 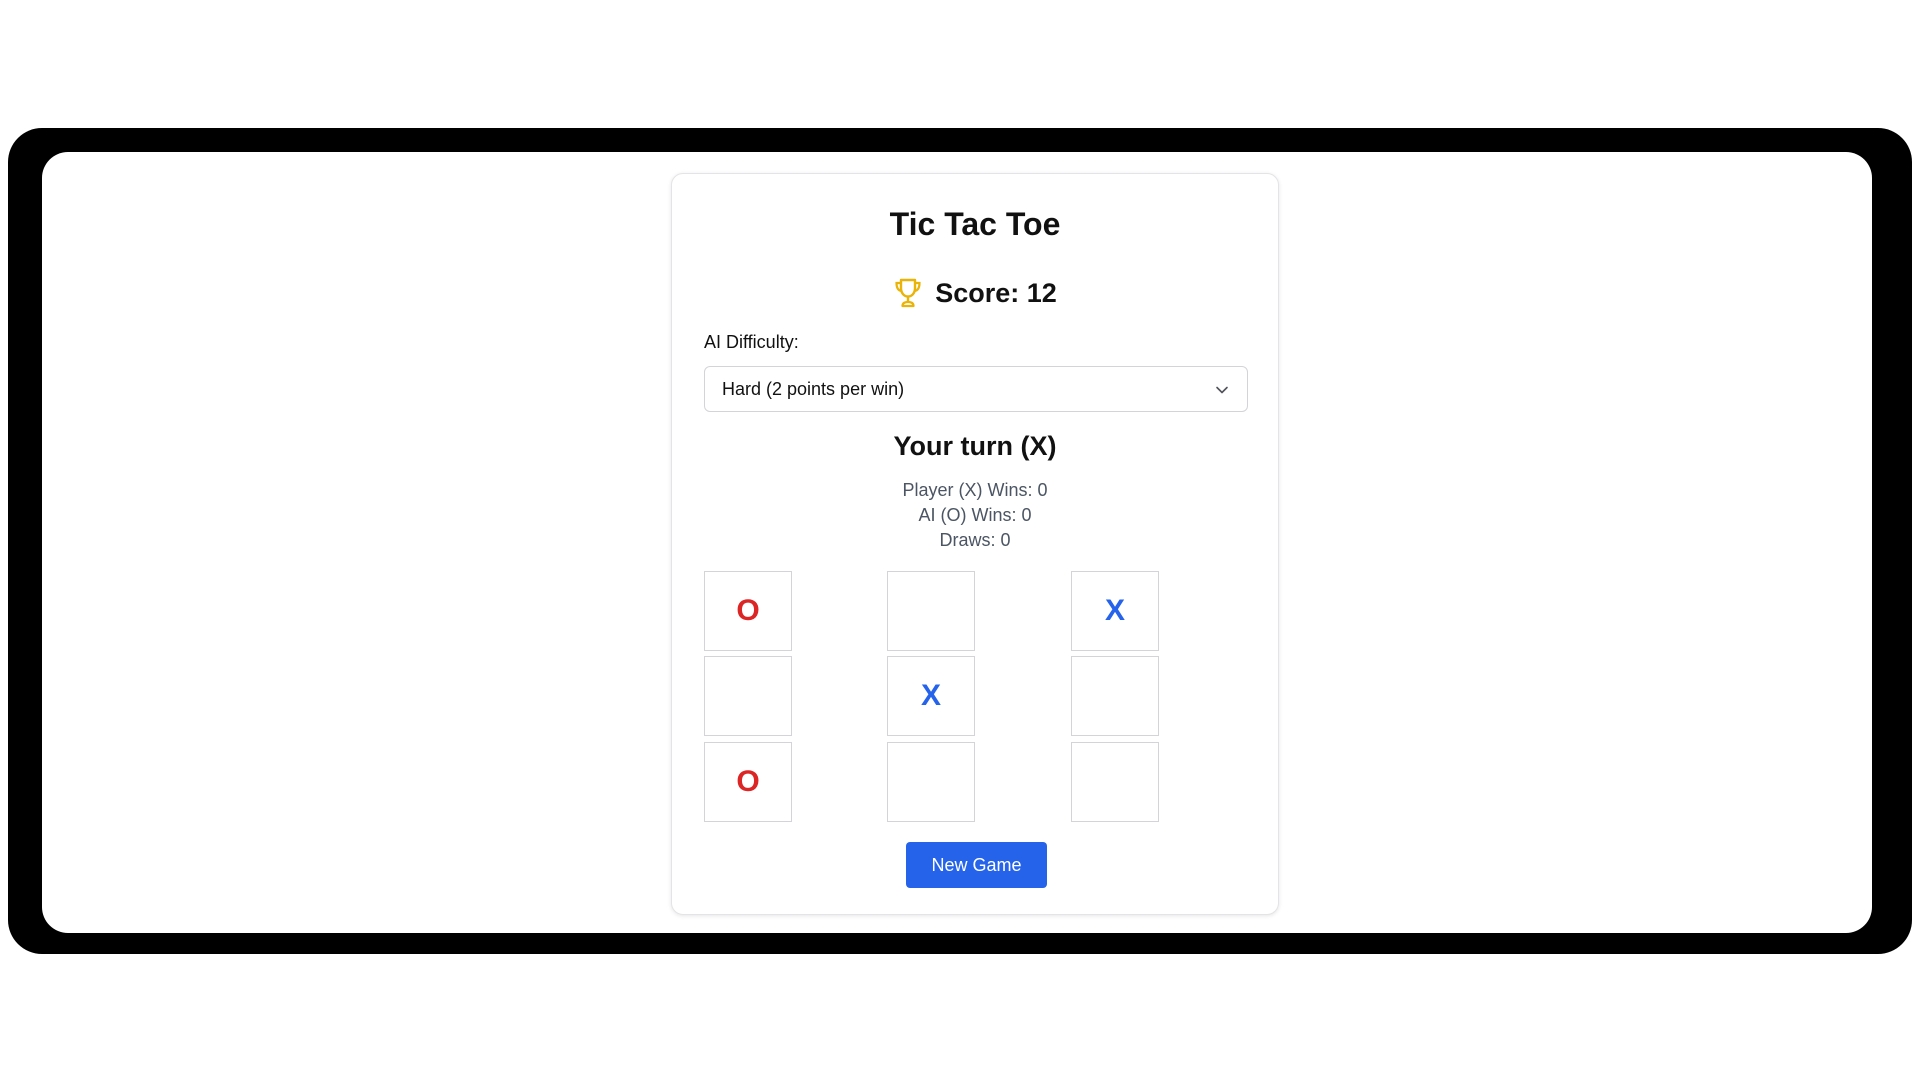 I want to click on game-board: O X X O, so click(x=932, y=697).